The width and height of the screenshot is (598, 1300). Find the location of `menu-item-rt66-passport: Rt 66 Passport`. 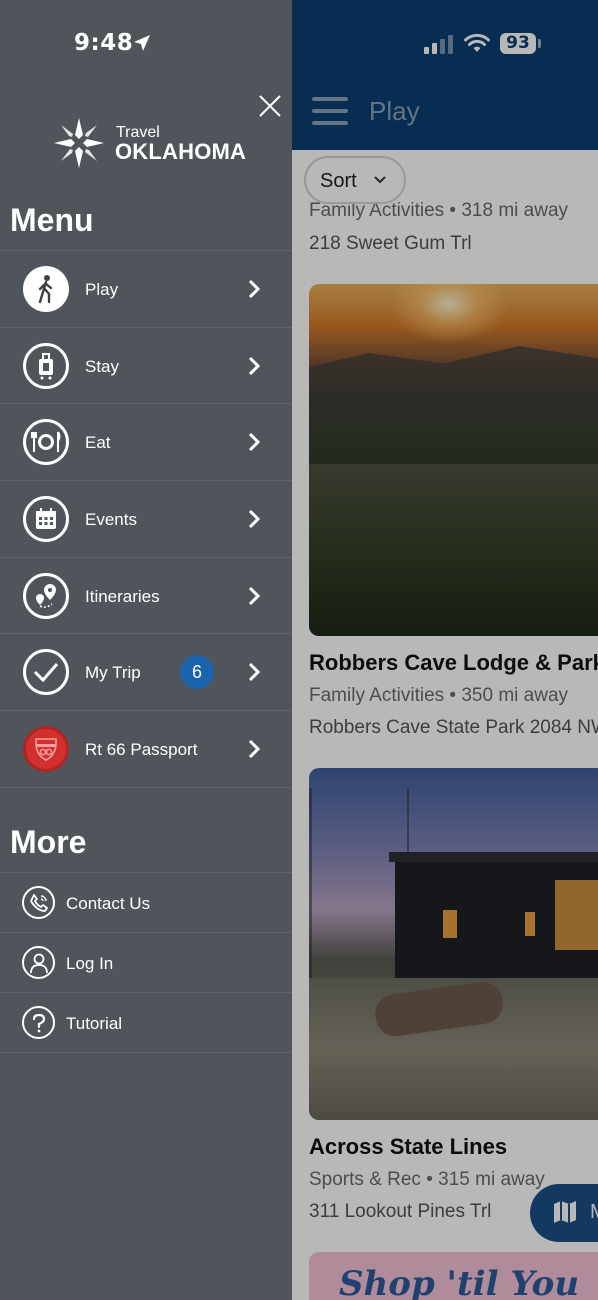

menu-item-rt66-passport: Rt 66 Passport is located at coordinates (146, 749).